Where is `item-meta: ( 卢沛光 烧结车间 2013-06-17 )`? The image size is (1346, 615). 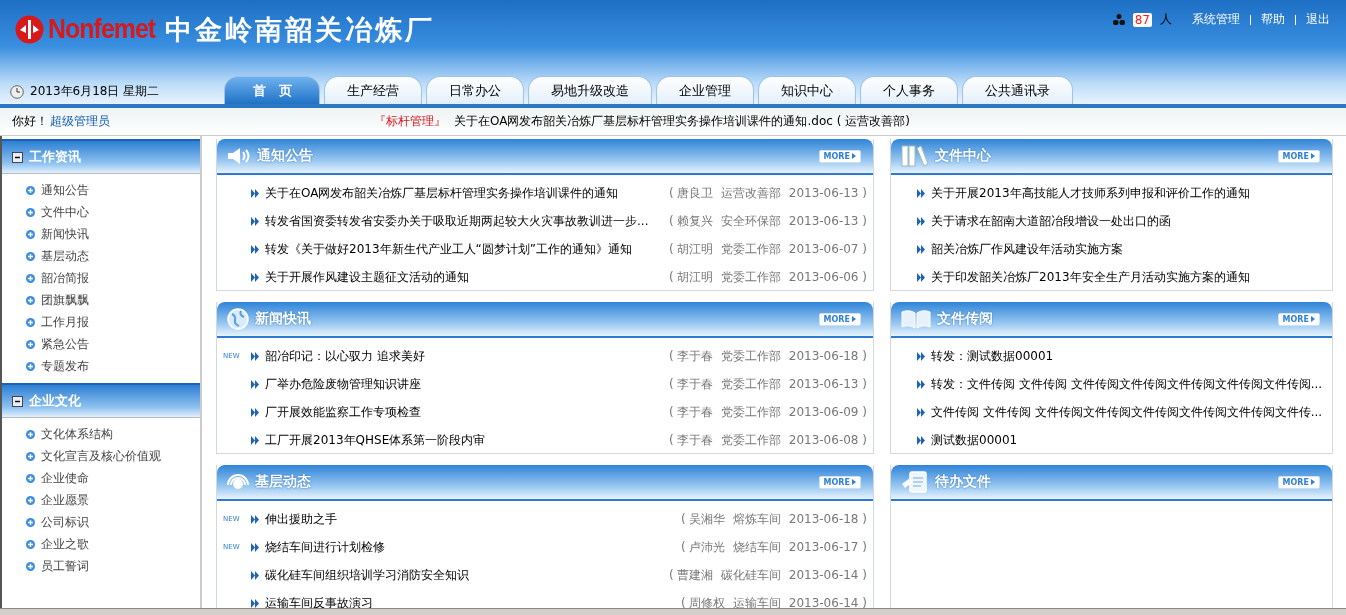 item-meta: ( 卢沛光 烧结车间 2013-06-17 ) is located at coordinates (774, 547).